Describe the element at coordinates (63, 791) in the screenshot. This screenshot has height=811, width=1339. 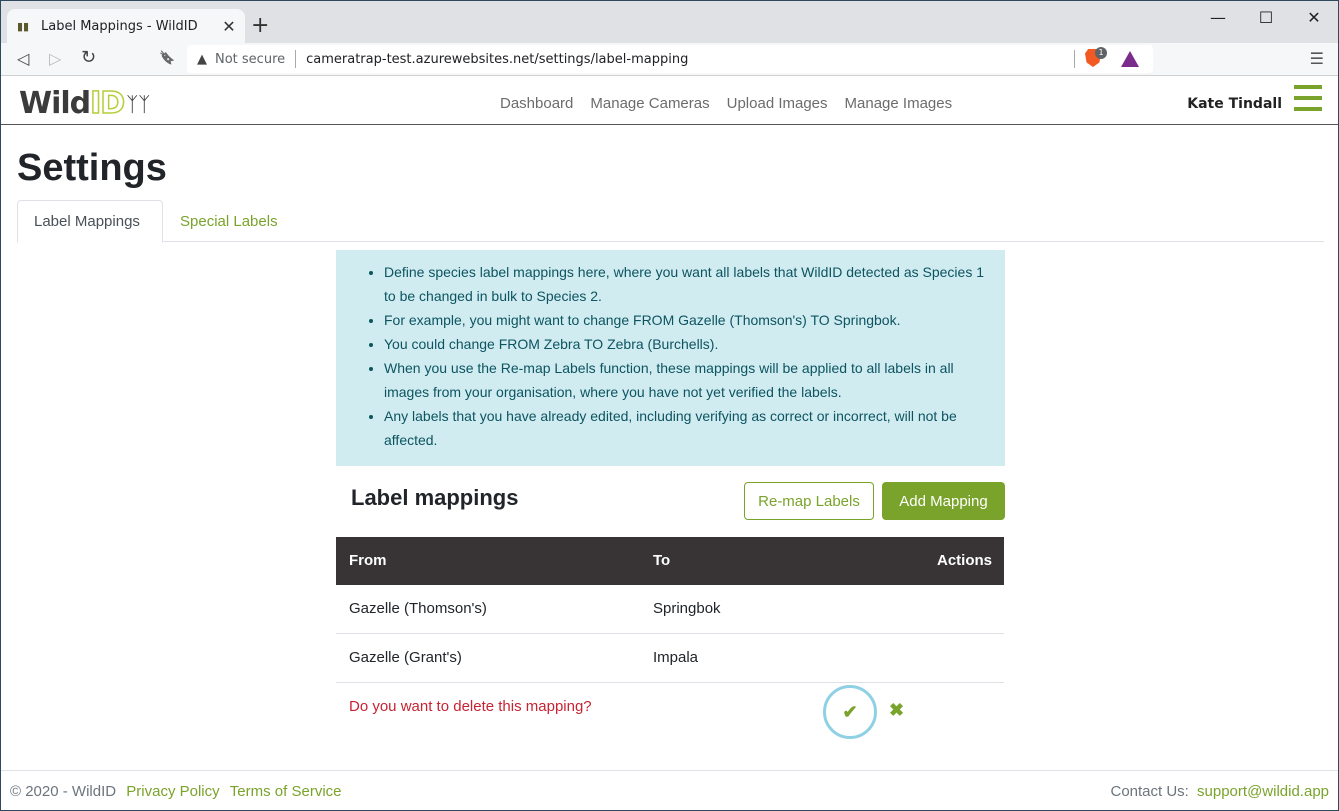
I see `copyright: © 2020 - WildID` at that location.